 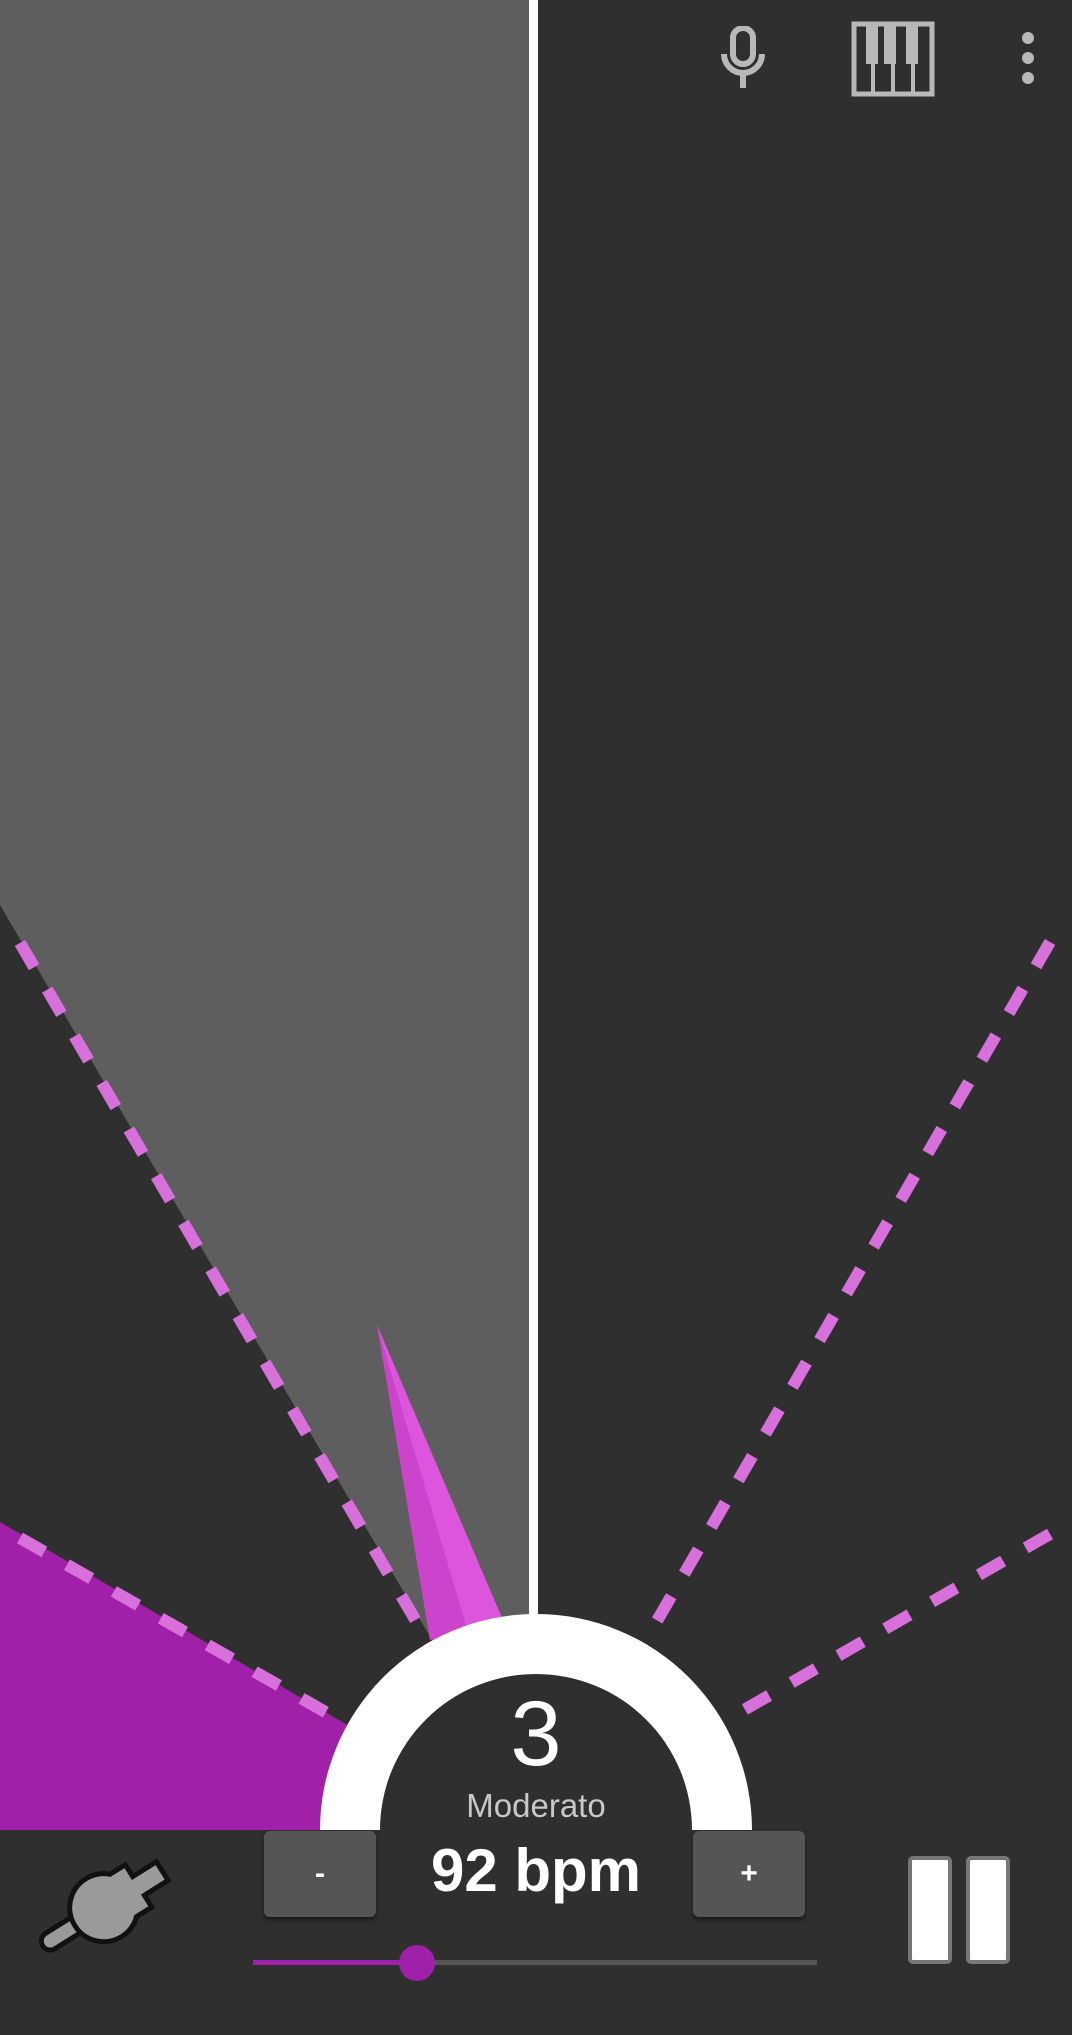 I want to click on pause-icon, so click(x=959, y=1910).